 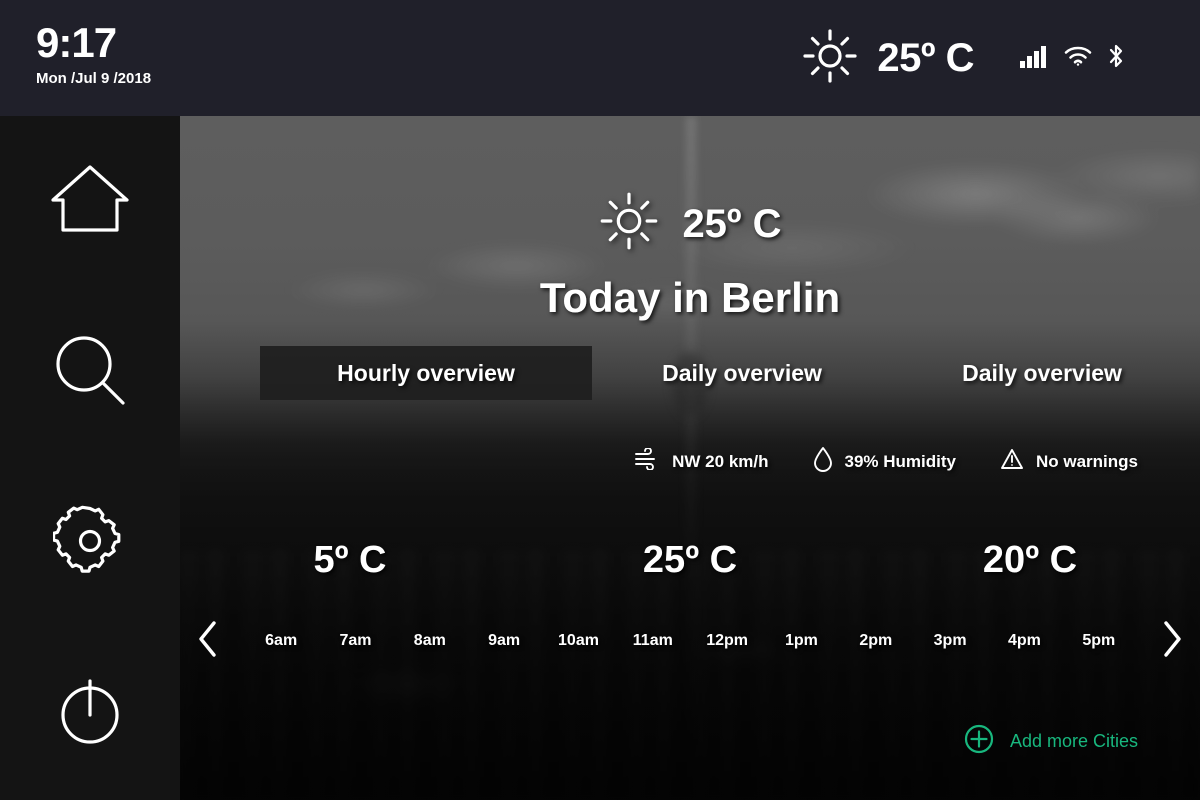 I want to click on clock-block: 9:17 Mon /Jul 9 /2018, so click(x=94, y=53).